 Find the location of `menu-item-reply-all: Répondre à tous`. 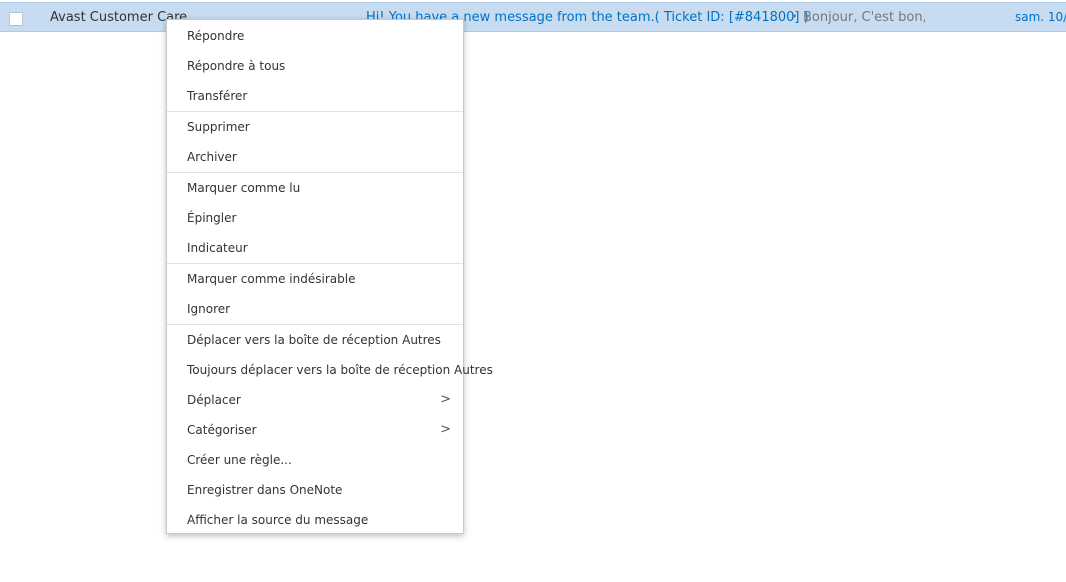

menu-item-reply-all: Répondre à tous is located at coordinates (315, 66).